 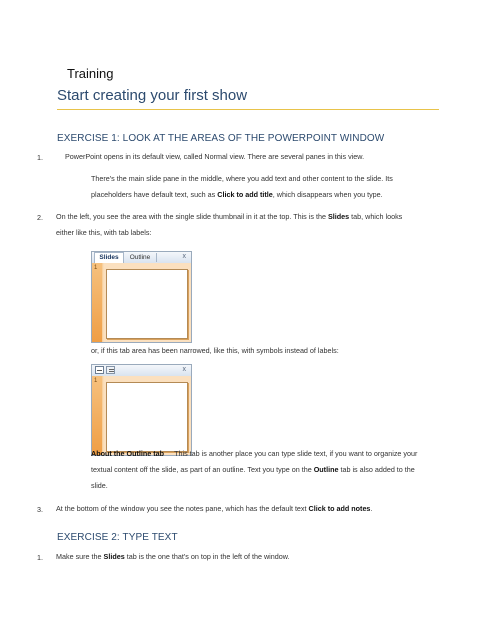 I want to click on list-number: 2., so click(x=40, y=217).